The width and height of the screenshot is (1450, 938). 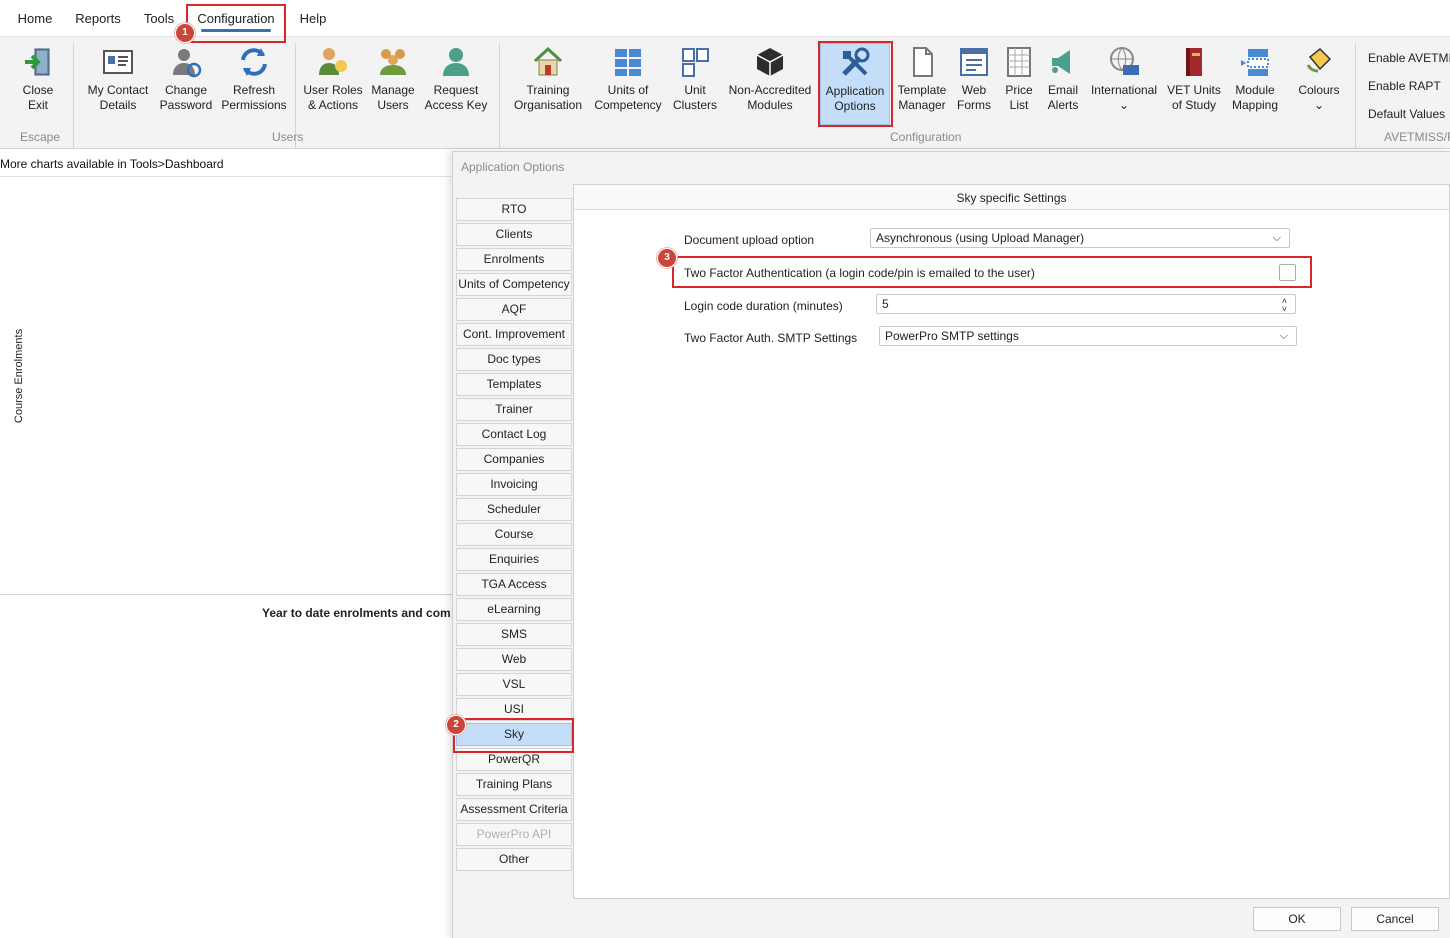 What do you see at coordinates (313, 18) in the screenshot?
I see `tab-help: Help` at bounding box center [313, 18].